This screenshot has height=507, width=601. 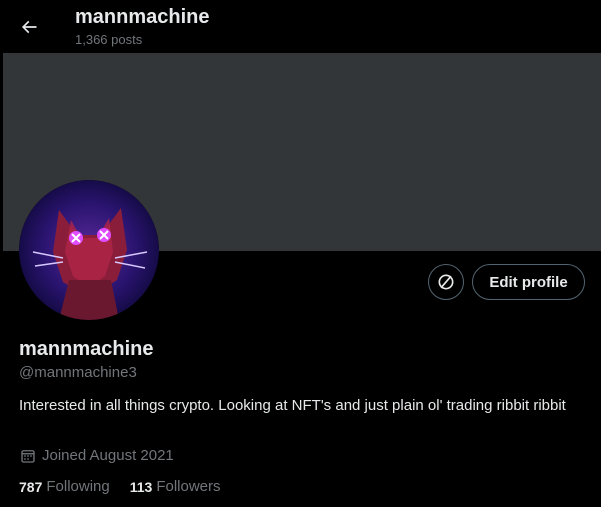 I want to click on circle-slash-icon, so click(x=446, y=282).